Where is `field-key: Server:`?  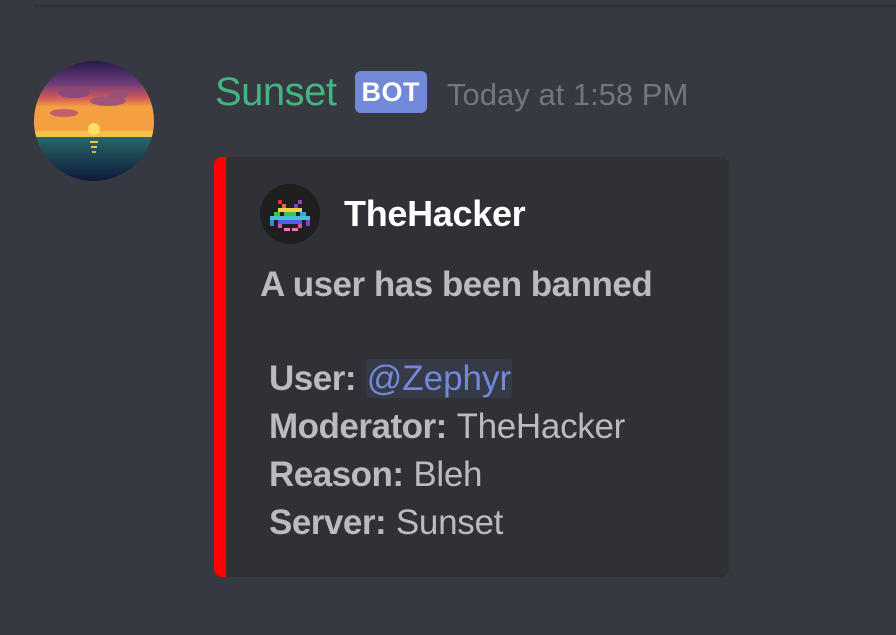
field-key: Server: is located at coordinates (328, 522).